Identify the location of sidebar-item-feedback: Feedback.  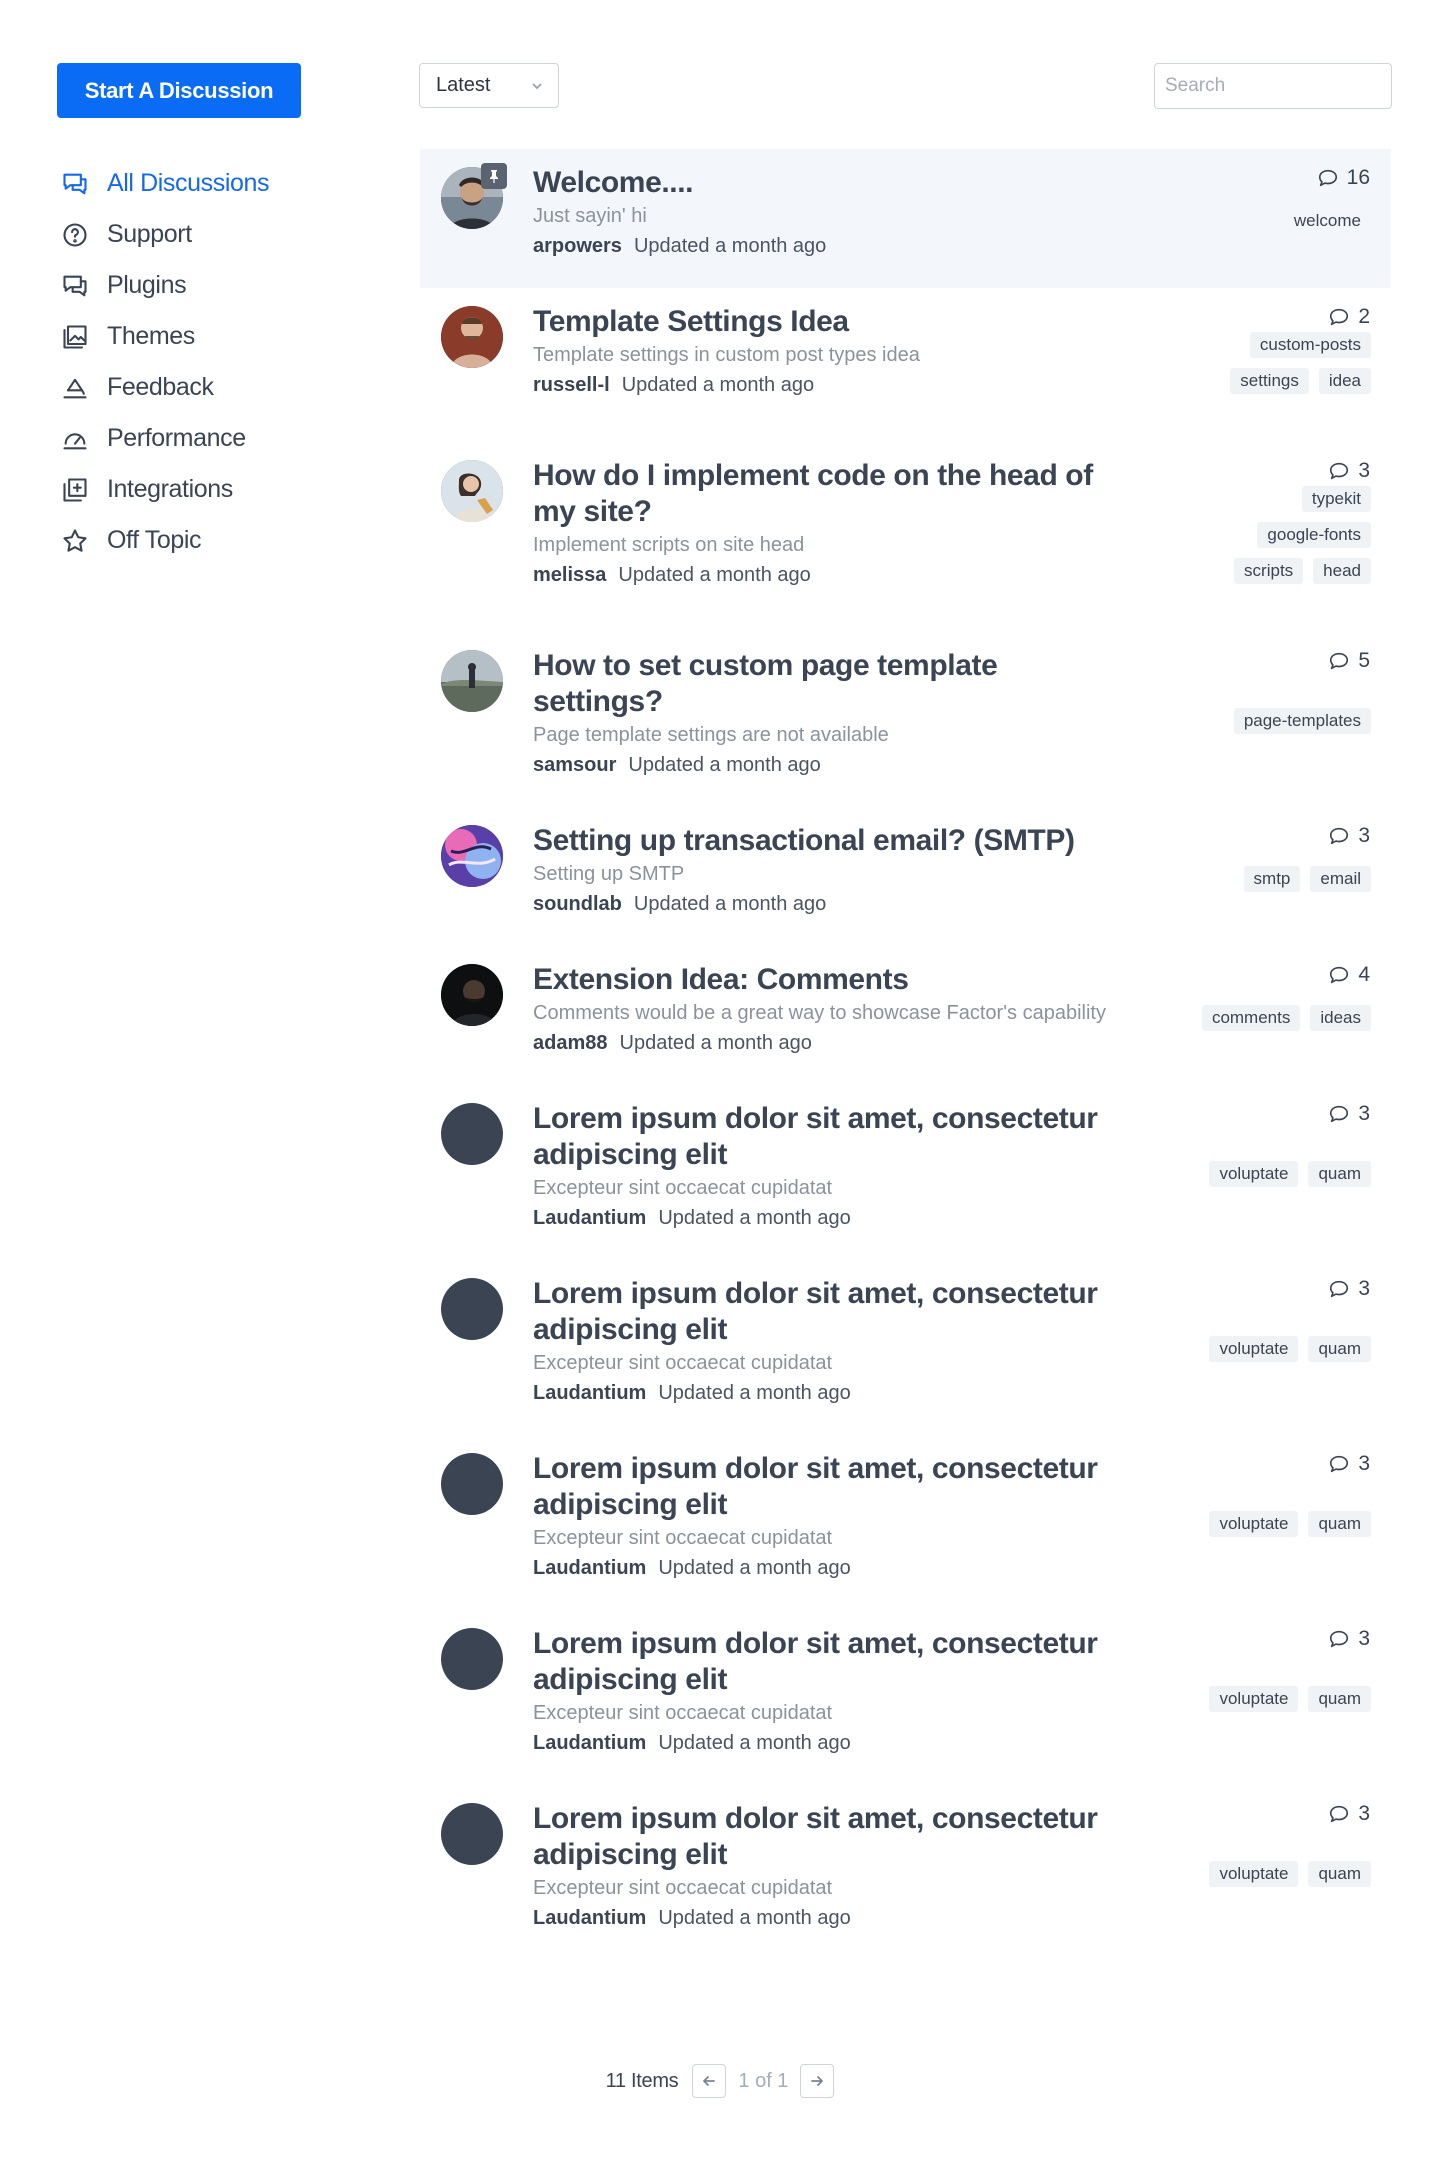
(207, 387).